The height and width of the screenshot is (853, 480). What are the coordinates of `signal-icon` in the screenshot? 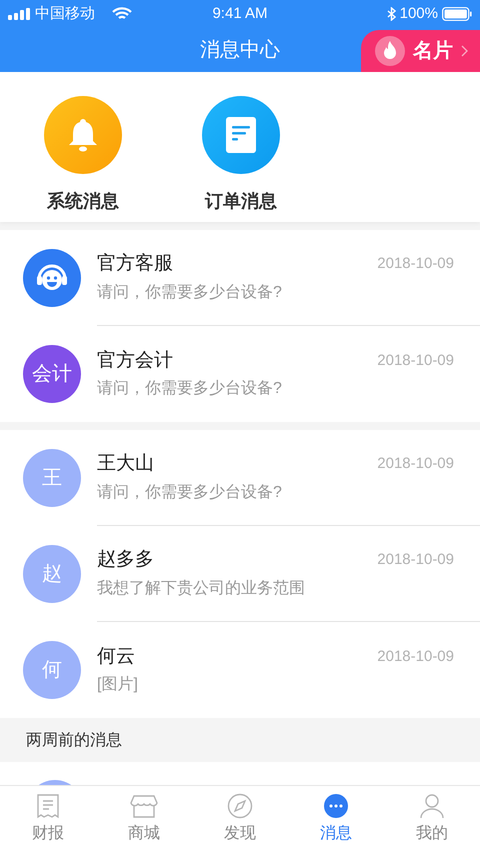 It's located at (19, 14).